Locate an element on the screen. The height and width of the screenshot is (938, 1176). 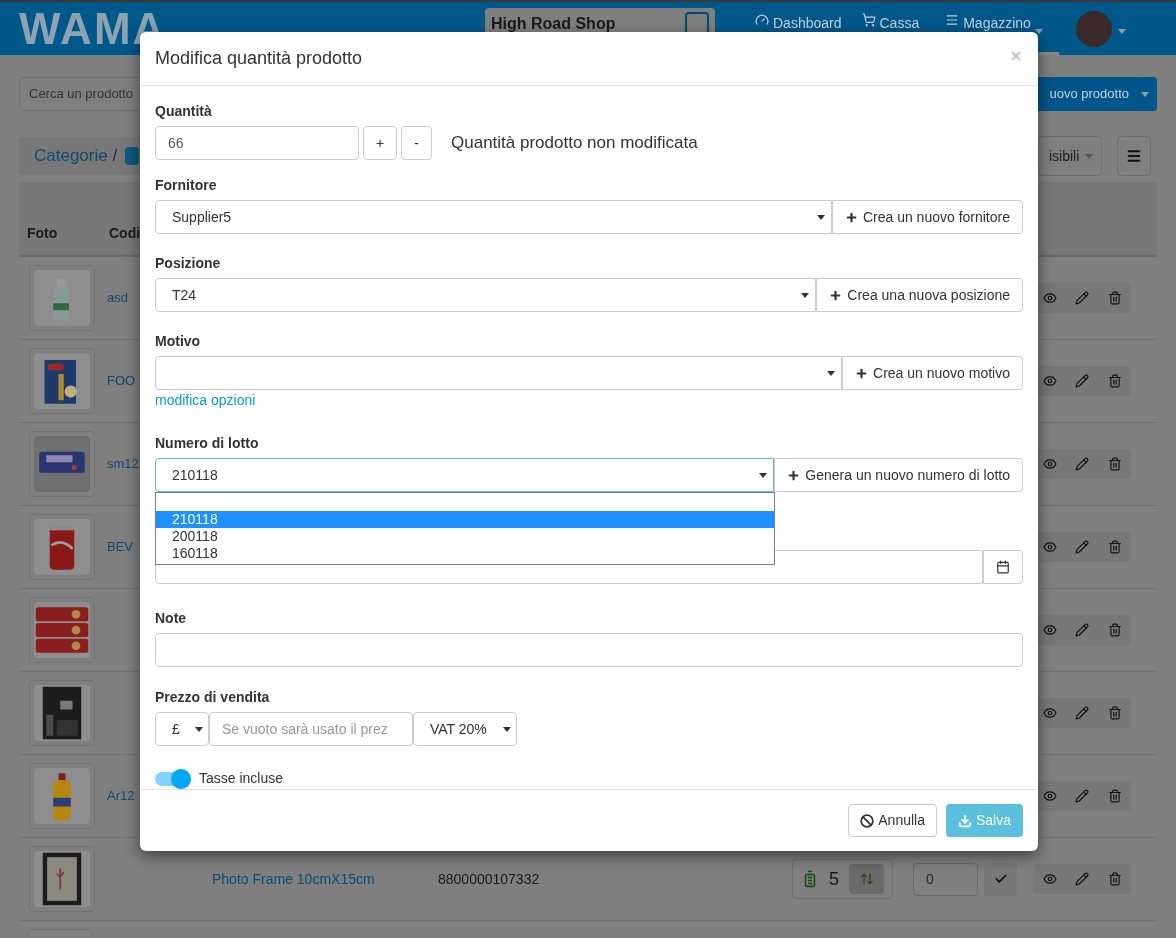
decrement-button: - is located at coordinates (416, 143).